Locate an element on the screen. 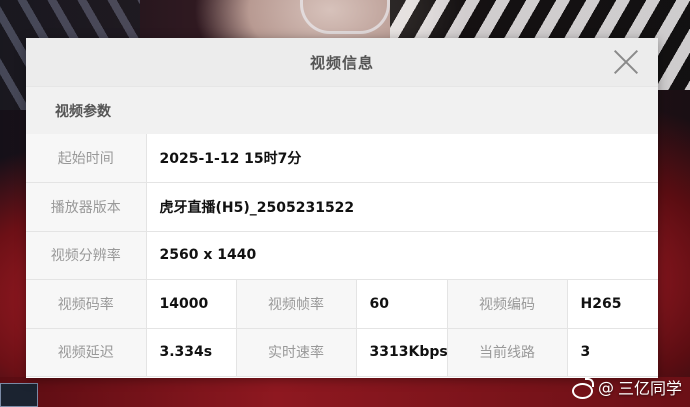 This screenshot has width=690, height=407. table-row: 播放器版本 虎牙直播(H5)_2505231522 is located at coordinates (342, 207).